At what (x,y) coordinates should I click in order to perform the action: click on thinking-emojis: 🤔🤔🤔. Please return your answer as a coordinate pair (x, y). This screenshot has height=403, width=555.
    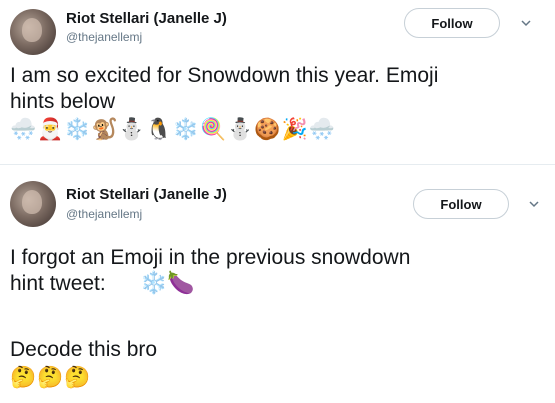
    Looking at the image, I should click on (51, 377).